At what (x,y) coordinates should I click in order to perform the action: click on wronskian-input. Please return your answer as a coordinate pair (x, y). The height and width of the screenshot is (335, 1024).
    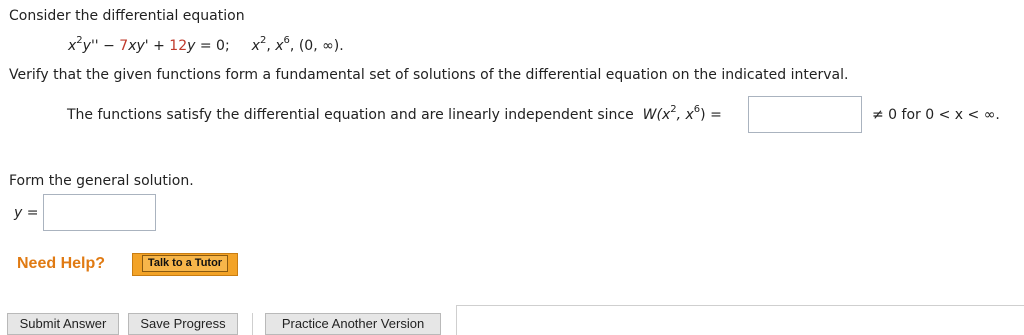
    Looking at the image, I should click on (805, 114).